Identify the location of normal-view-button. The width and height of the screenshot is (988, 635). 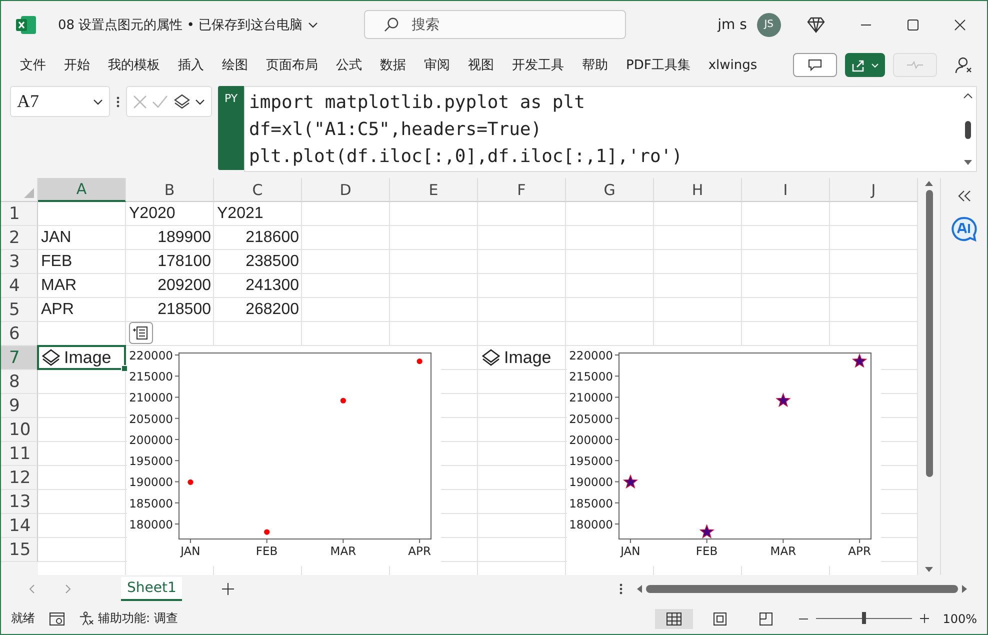
(673, 618).